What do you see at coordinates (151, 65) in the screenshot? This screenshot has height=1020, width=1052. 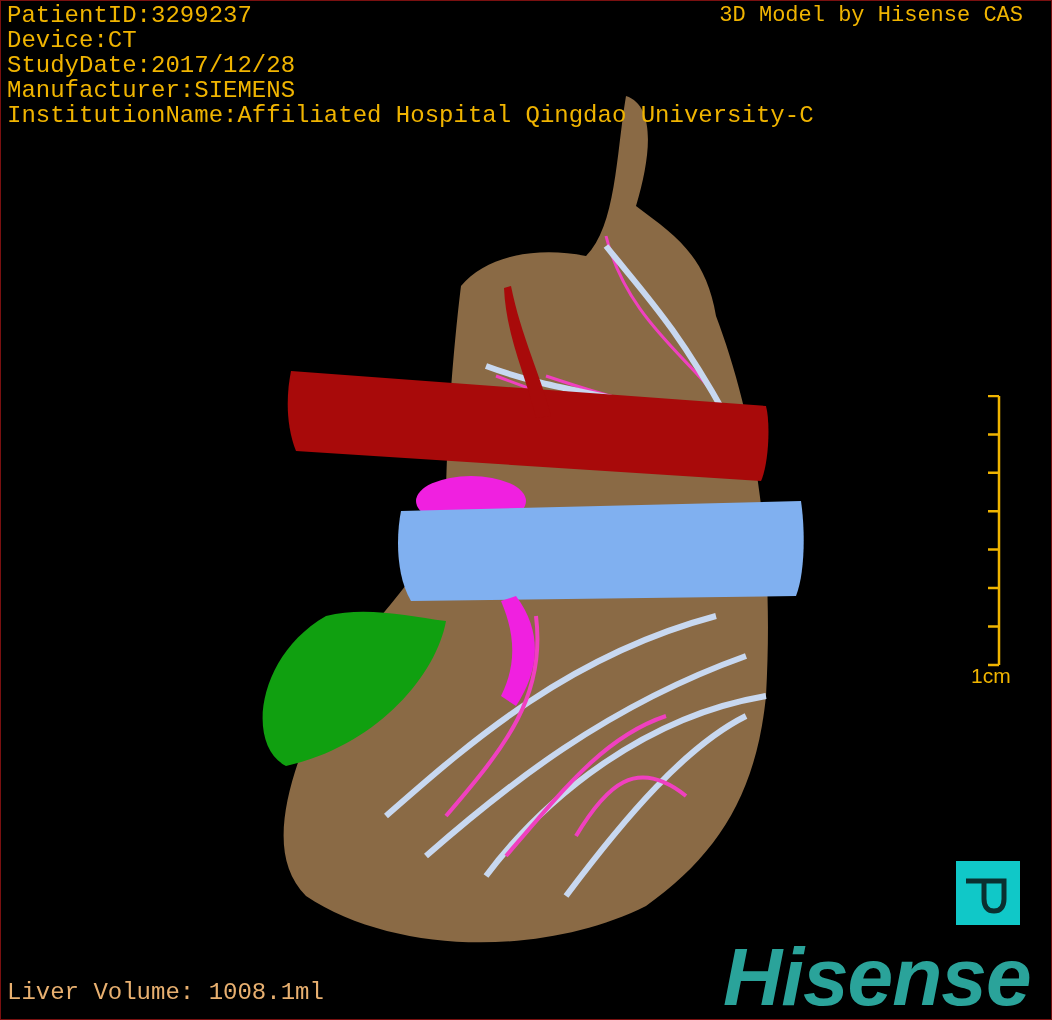 I see `info-line: StudyDate:2017/12/28` at bounding box center [151, 65].